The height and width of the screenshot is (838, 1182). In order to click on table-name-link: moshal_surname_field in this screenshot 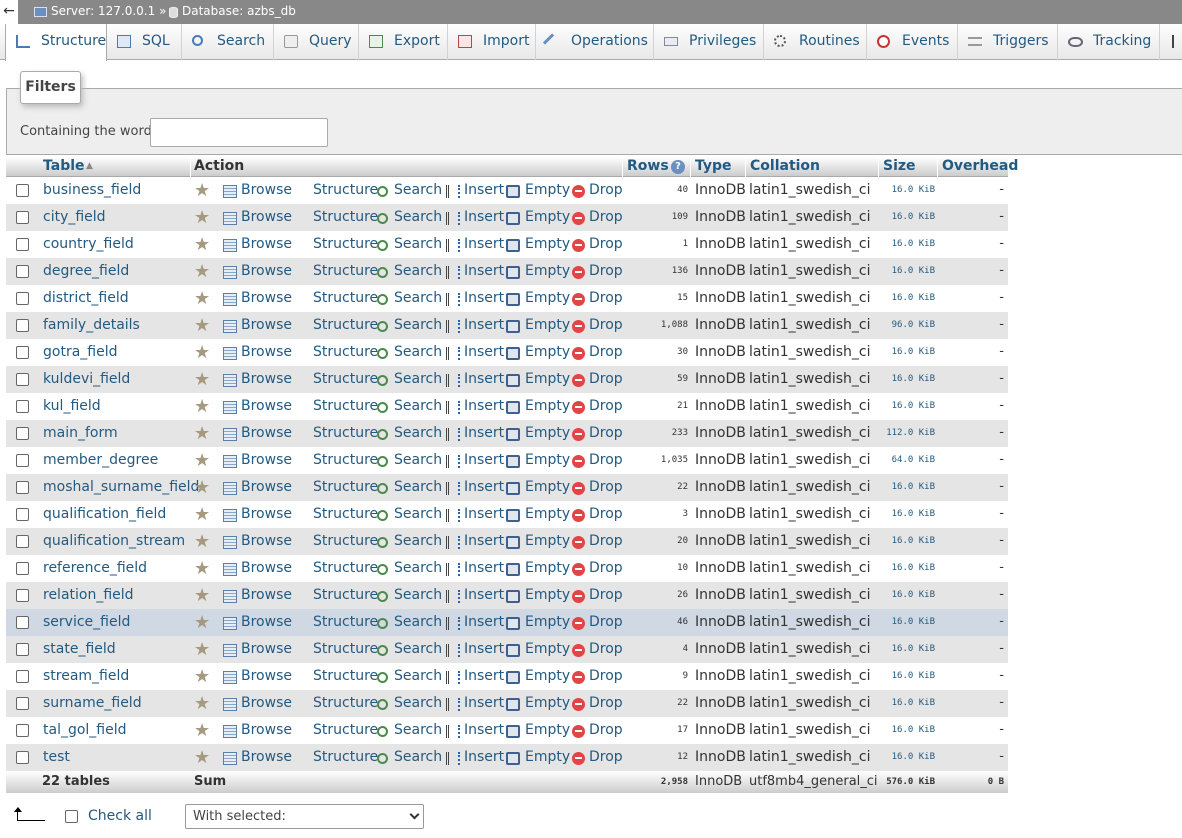, I will do `click(121, 487)`.